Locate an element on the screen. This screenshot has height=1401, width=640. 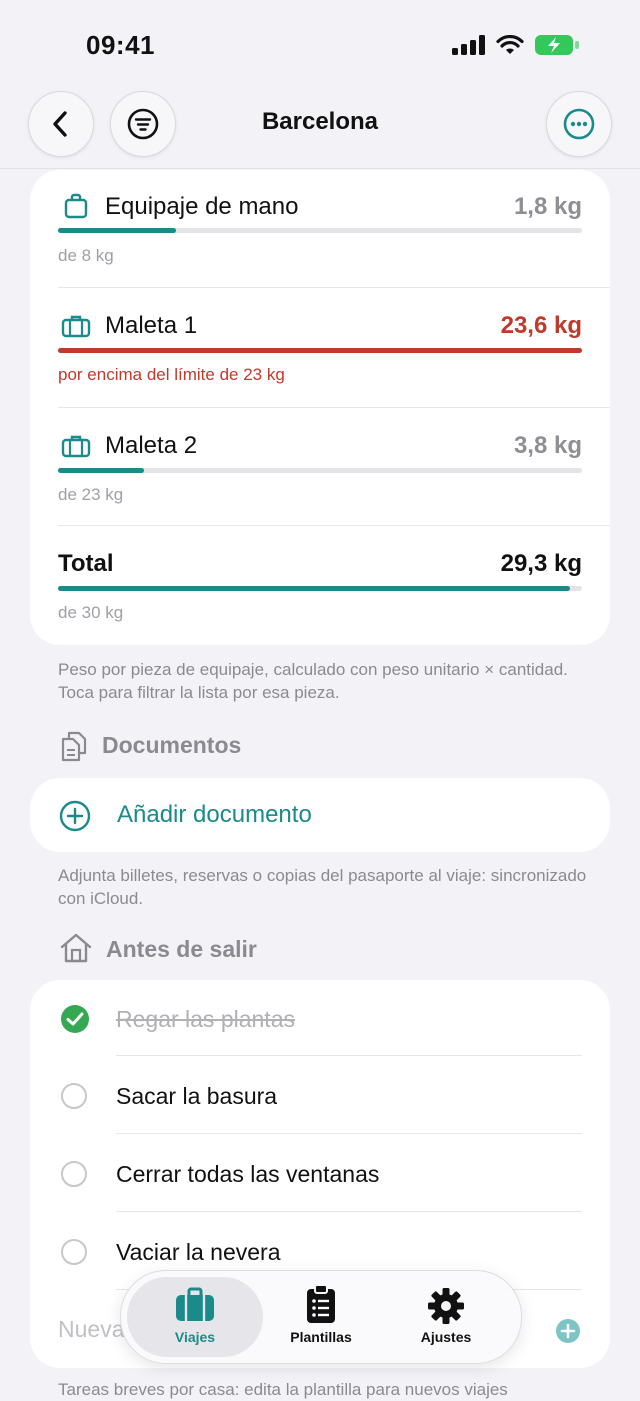
tab-ajustes: Ajustes is located at coordinates (446, 1317).